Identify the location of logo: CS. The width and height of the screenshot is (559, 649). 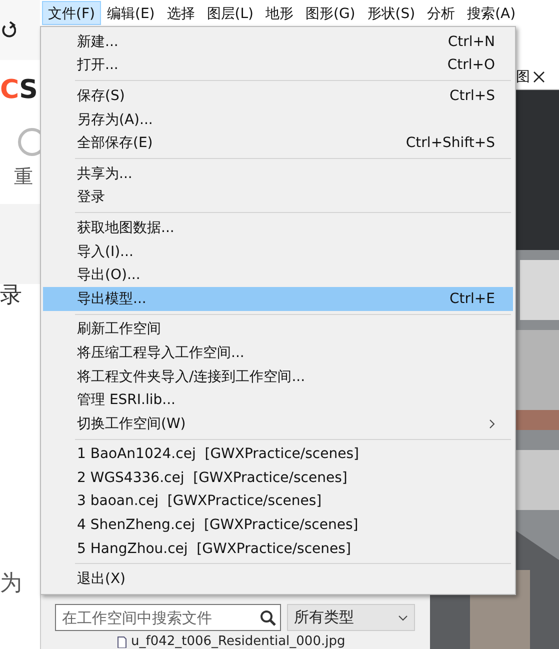
(20, 90).